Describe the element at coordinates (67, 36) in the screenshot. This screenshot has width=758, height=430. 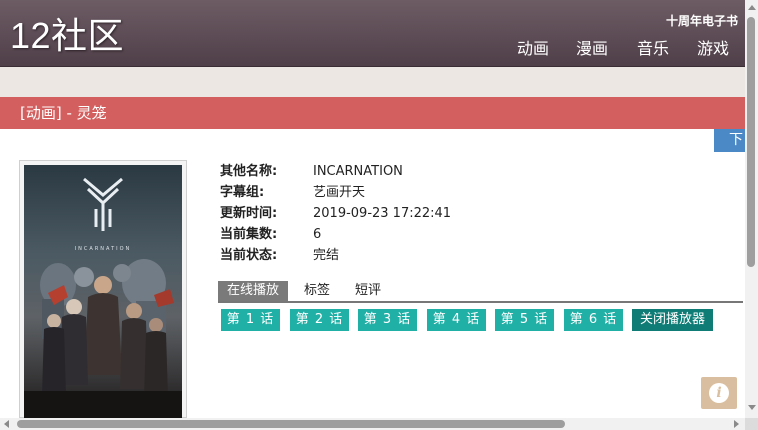
I see `site-logo: 12社区` at that location.